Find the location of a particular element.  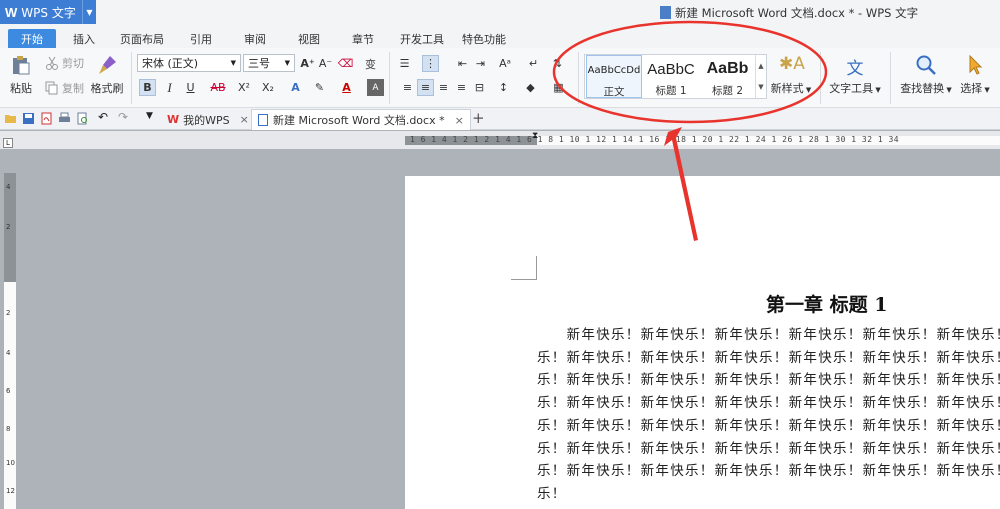

print-preview-icon is located at coordinates (82, 118).